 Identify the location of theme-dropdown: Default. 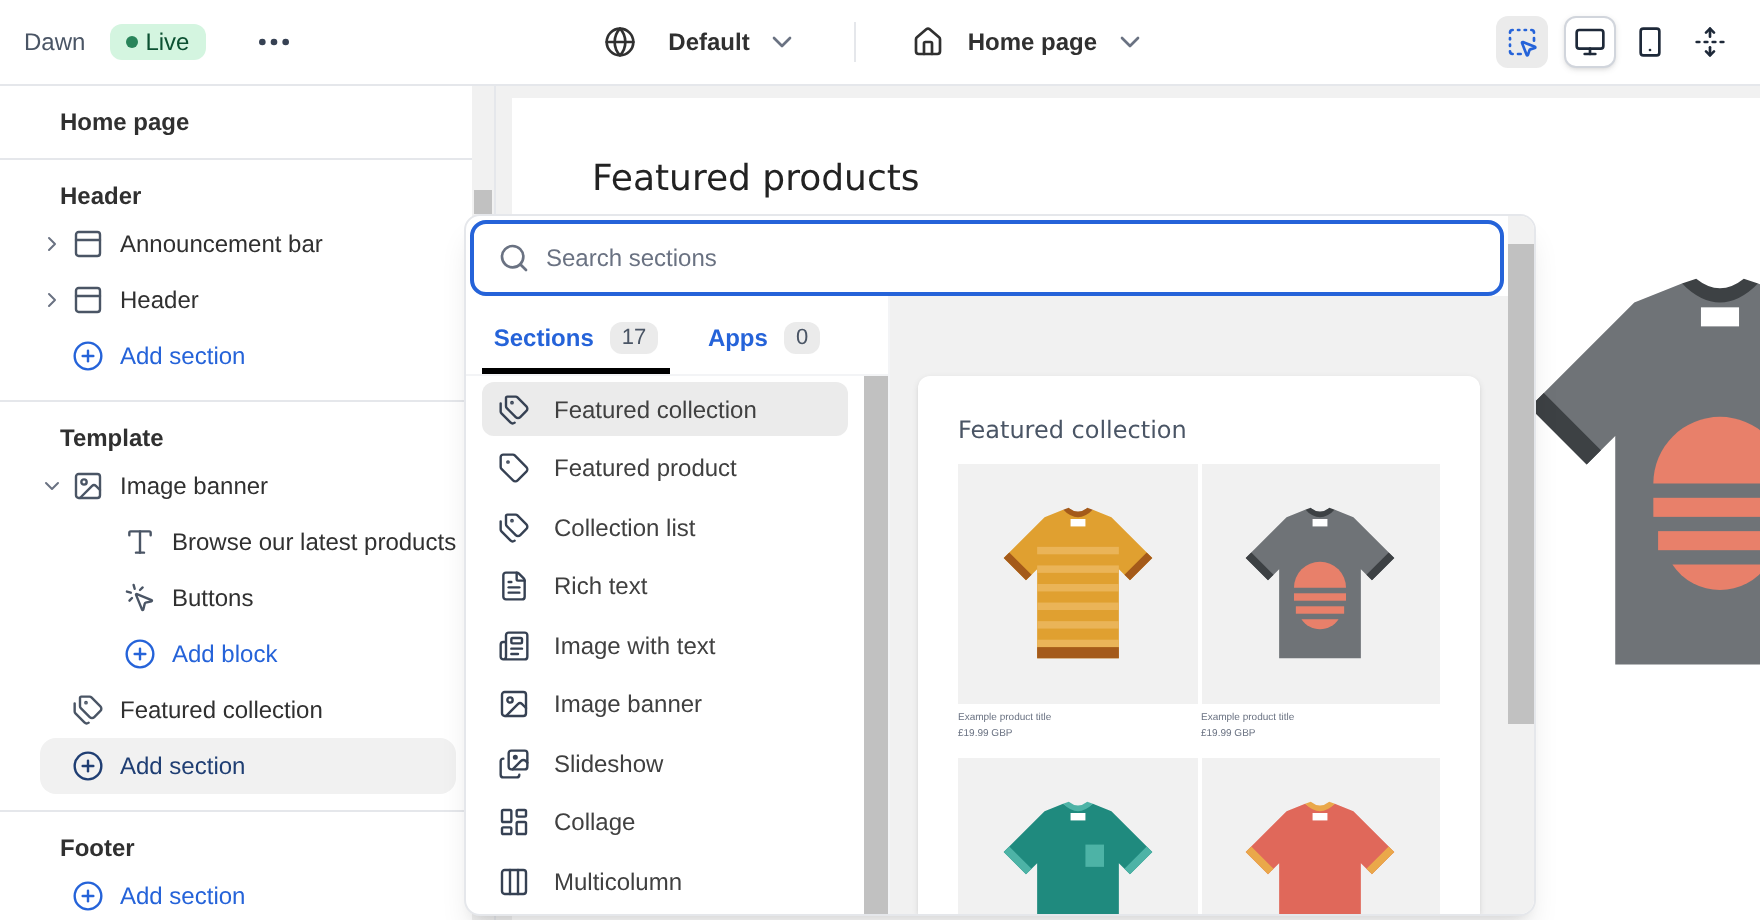
(701, 42).